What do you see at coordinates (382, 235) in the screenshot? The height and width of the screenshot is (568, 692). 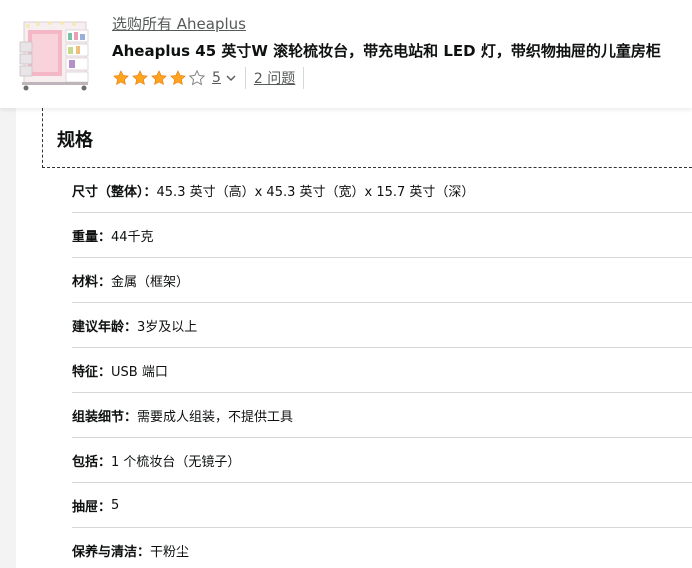 I see `spec-row: 重量： 44千克` at bounding box center [382, 235].